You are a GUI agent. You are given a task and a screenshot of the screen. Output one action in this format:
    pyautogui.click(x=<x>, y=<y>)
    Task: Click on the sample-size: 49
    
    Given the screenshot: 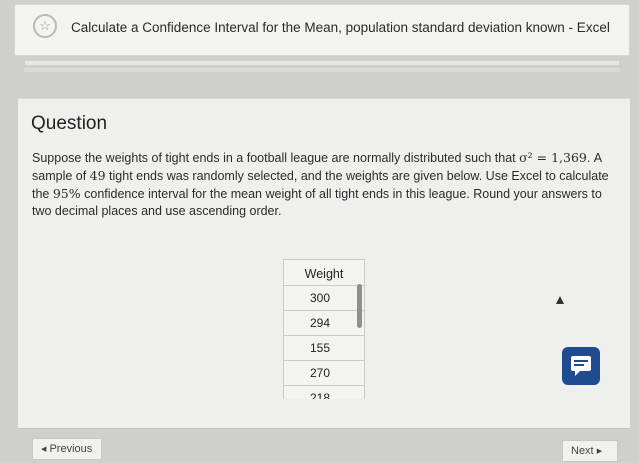 What is the action you would take?
    pyautogui.click(x=97, y=175)
    